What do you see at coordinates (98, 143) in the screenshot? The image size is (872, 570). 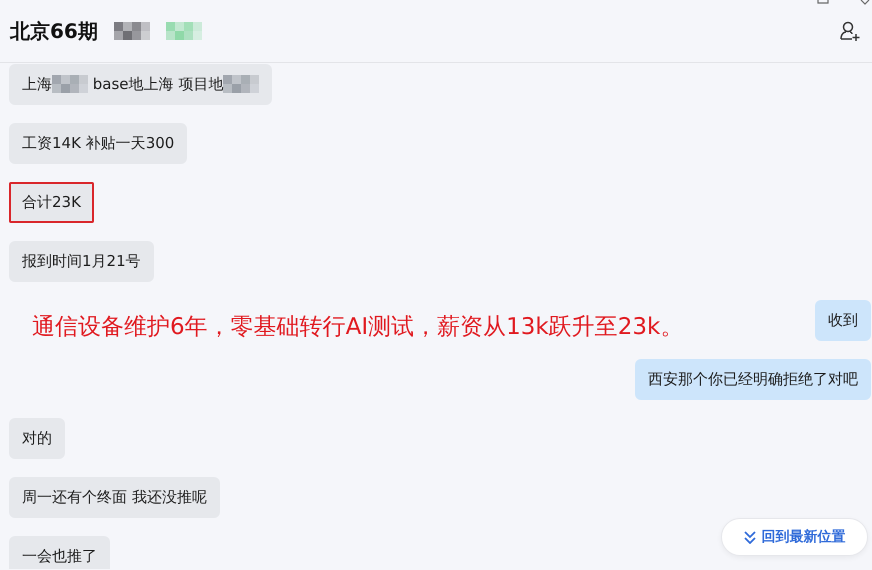 I see `message-bubble: 工资14K 补贴一天300` at bounding box center [98, 143].